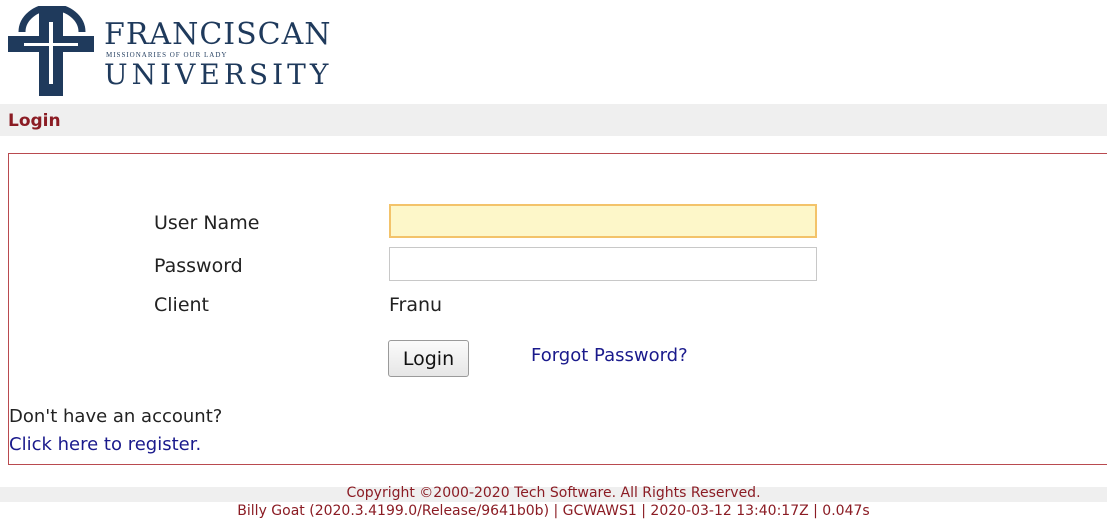 This screenshot has width=1107, height=523. Describe the element at coordinates (207, 223) in the screenshot. I see `username-label: User Name` at that location.